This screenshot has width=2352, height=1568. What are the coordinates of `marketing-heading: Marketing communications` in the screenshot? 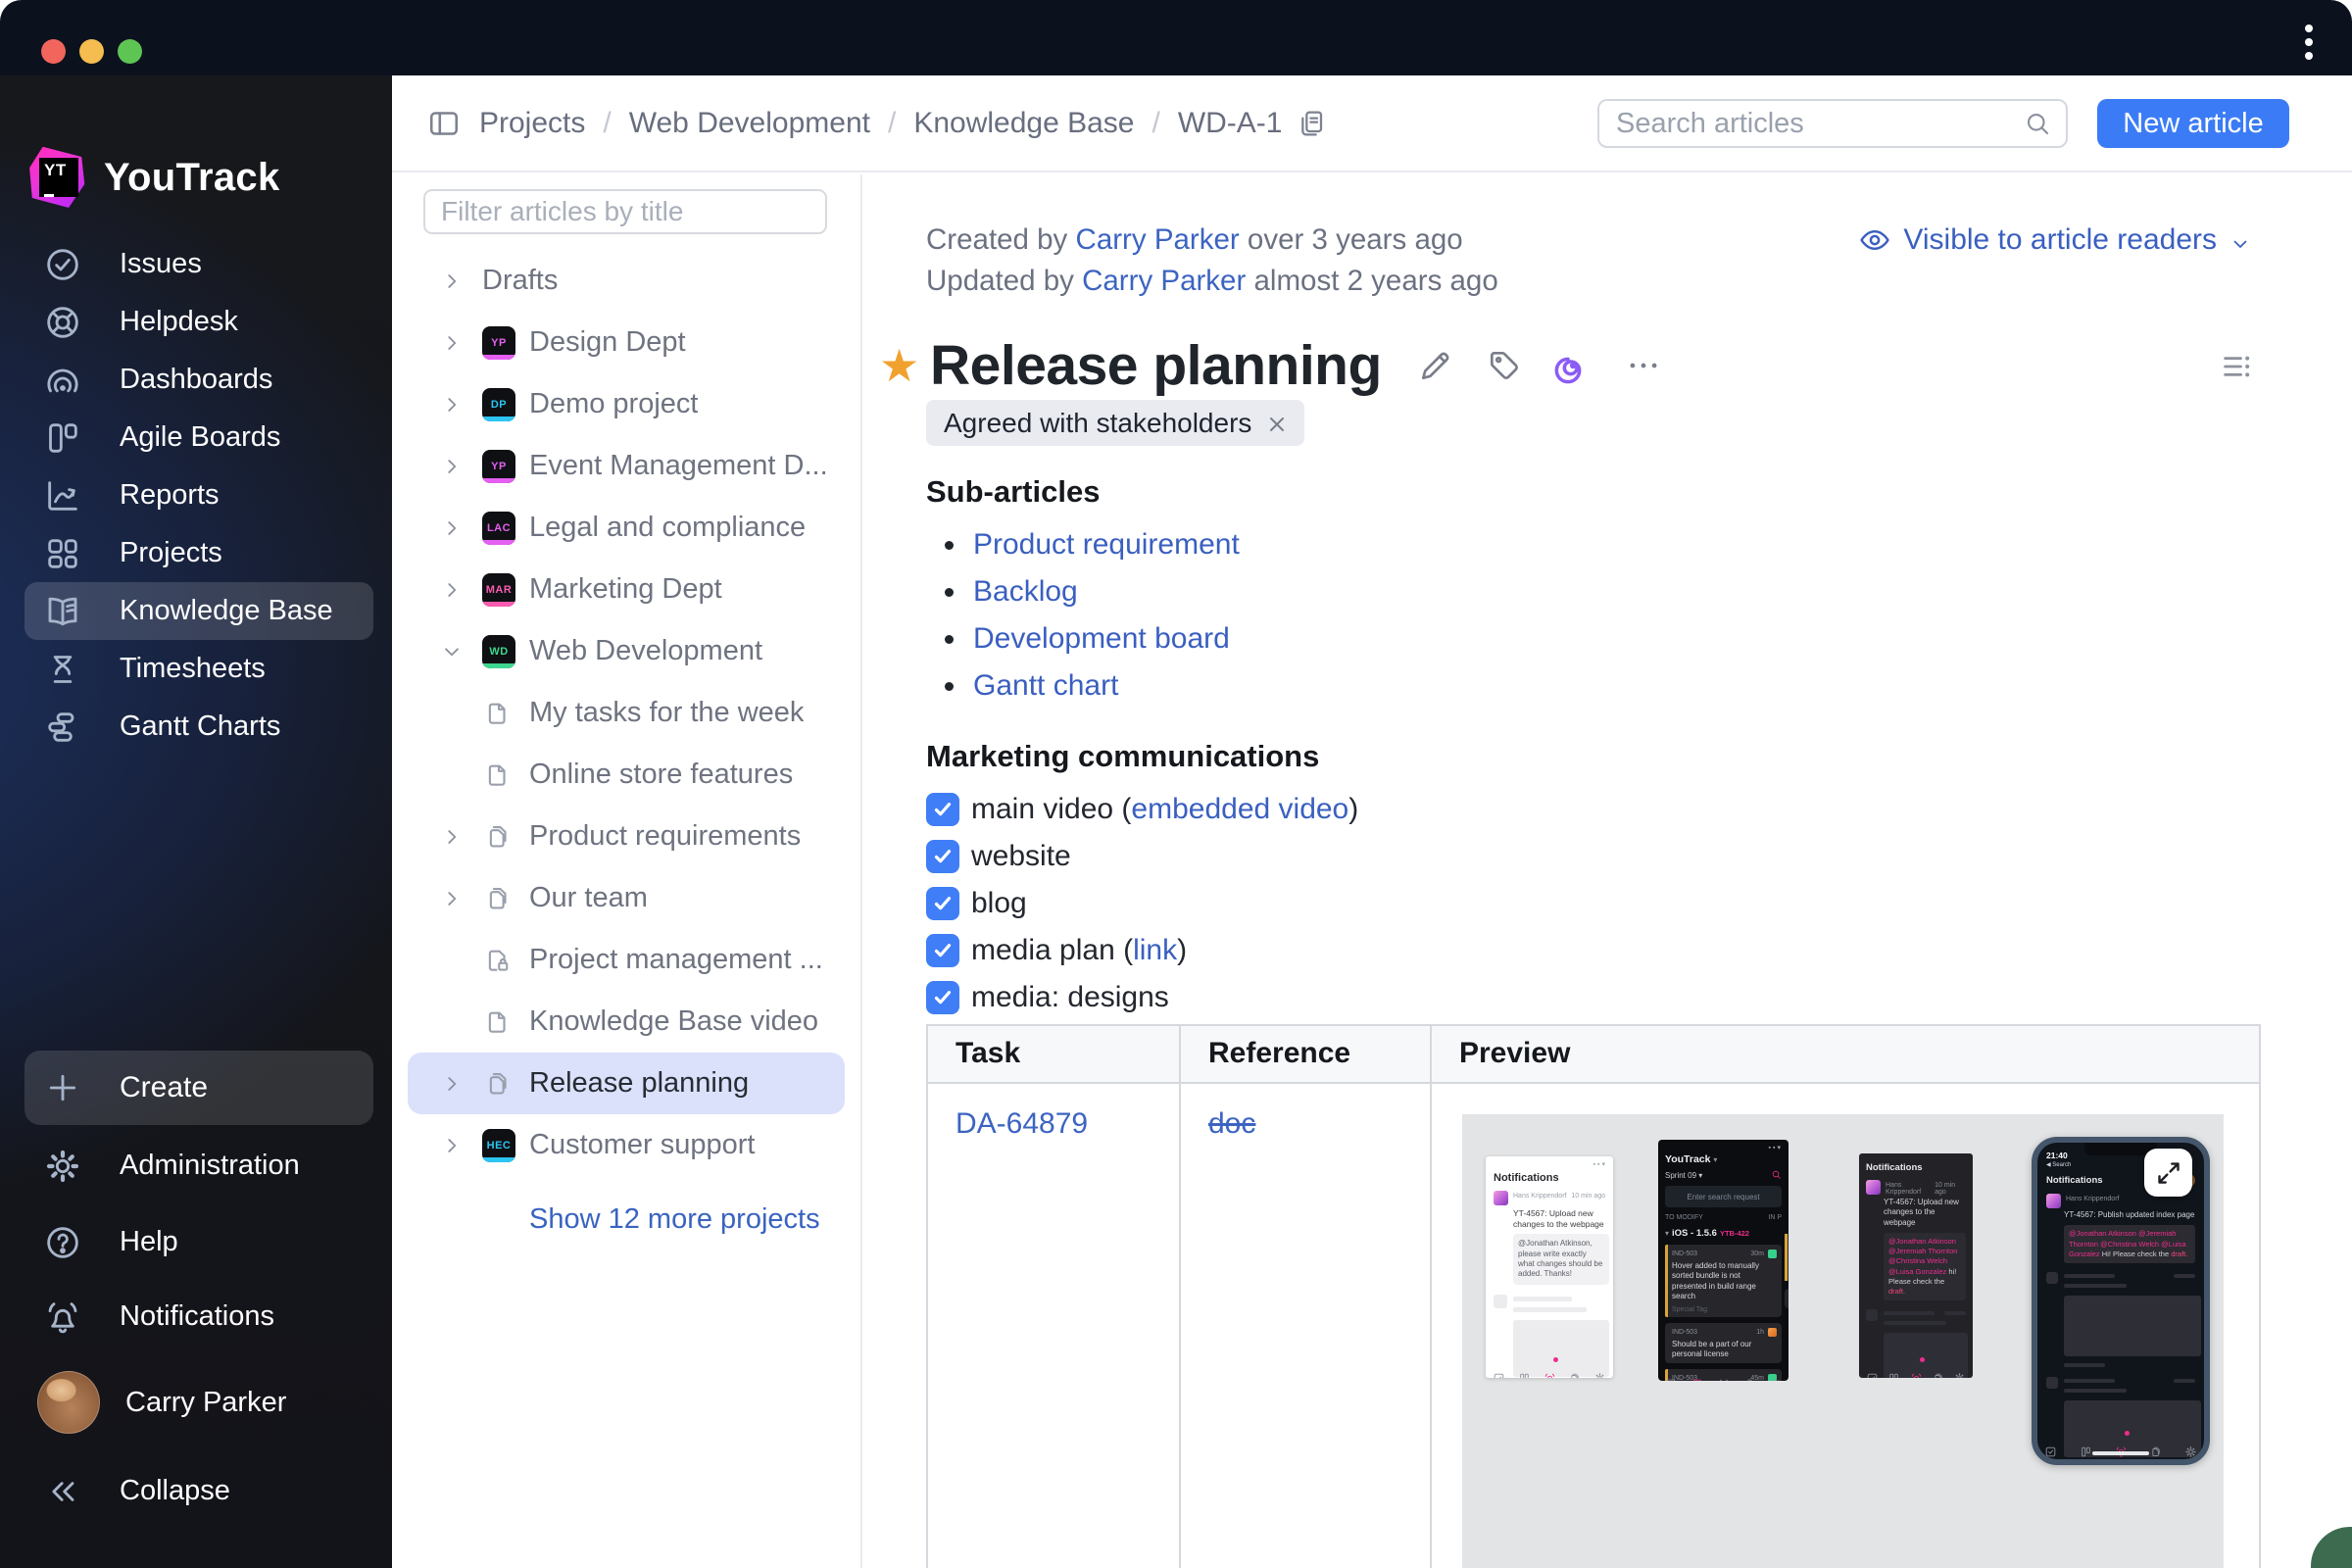 It's located at (1123, 756).